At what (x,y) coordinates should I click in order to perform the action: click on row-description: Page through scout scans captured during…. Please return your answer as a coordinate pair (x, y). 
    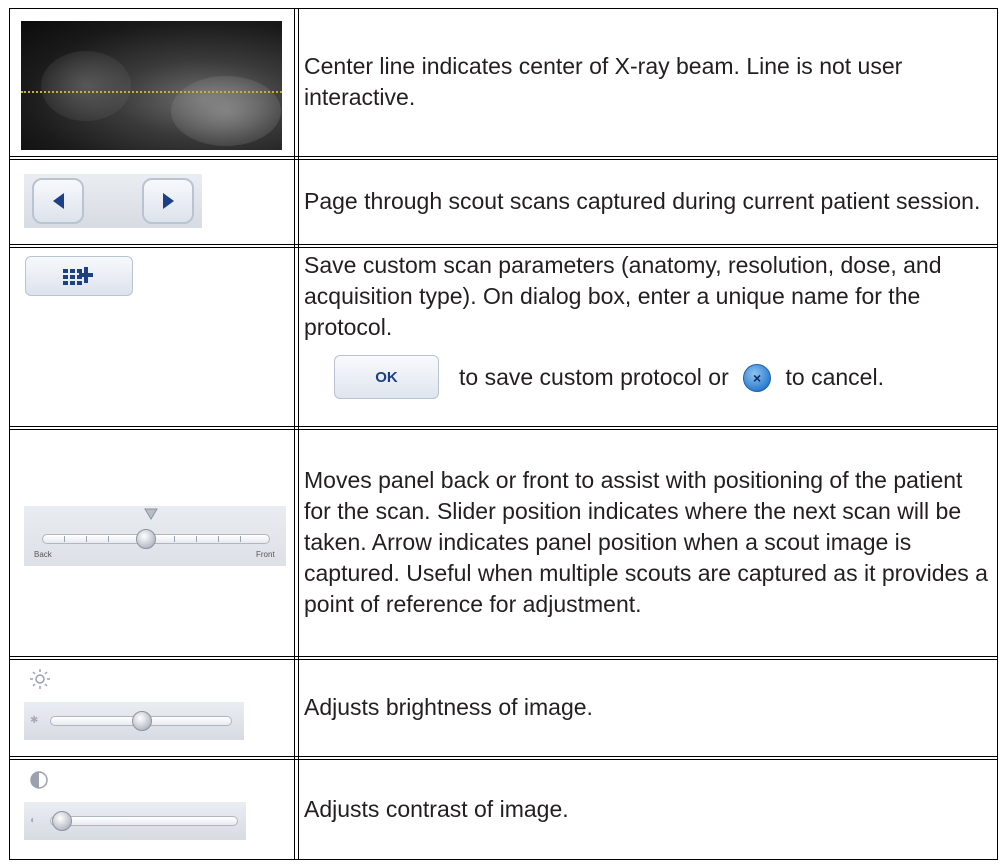
    Looking at the image, I should click on (642, 200).